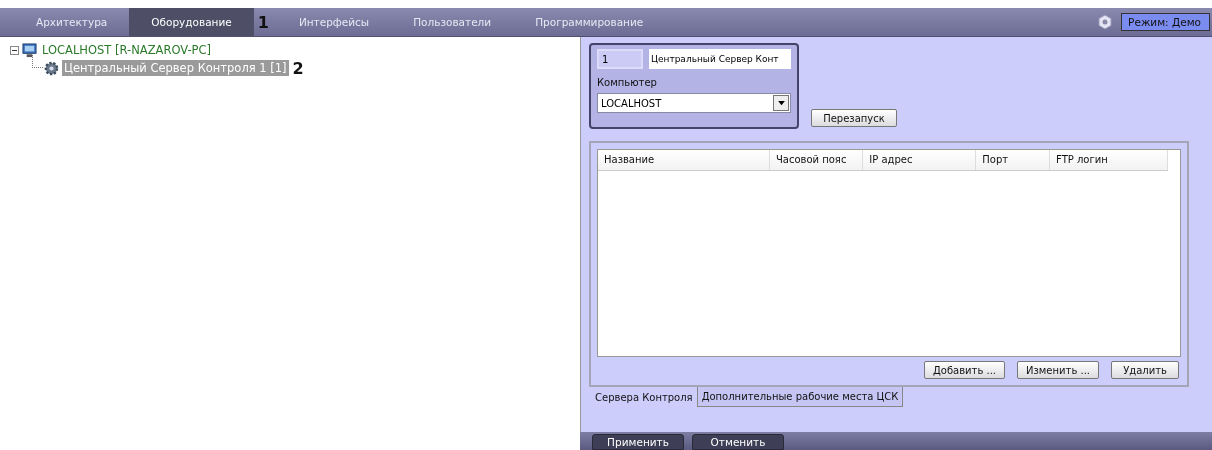 Image resolution: width=1212 pixels, height=450 pixels. Describe the element at coordinates (263, 22) in the screenshot. I see `callout-number: 1` at that location.